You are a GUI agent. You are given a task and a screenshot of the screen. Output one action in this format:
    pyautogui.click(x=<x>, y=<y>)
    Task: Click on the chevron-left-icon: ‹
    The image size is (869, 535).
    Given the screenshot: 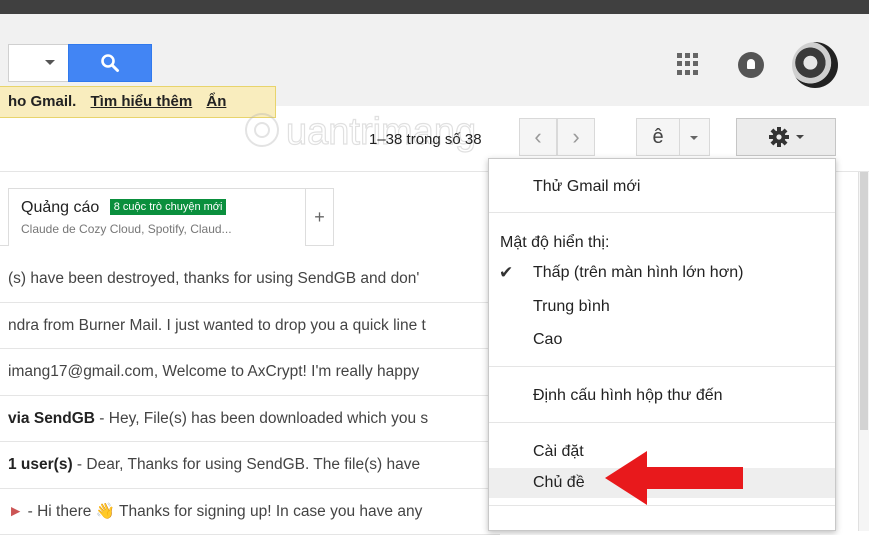 What is the action you would take?
    pyautogui.click(x=537, y=137)
    